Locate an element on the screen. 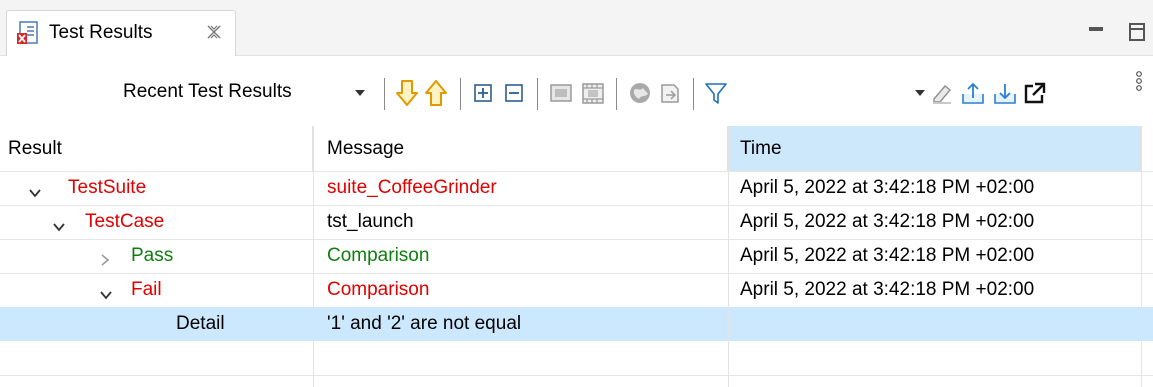 This screenshot has height=387, width=1153. collapse-all-icon is located at coordinates (515, 93).